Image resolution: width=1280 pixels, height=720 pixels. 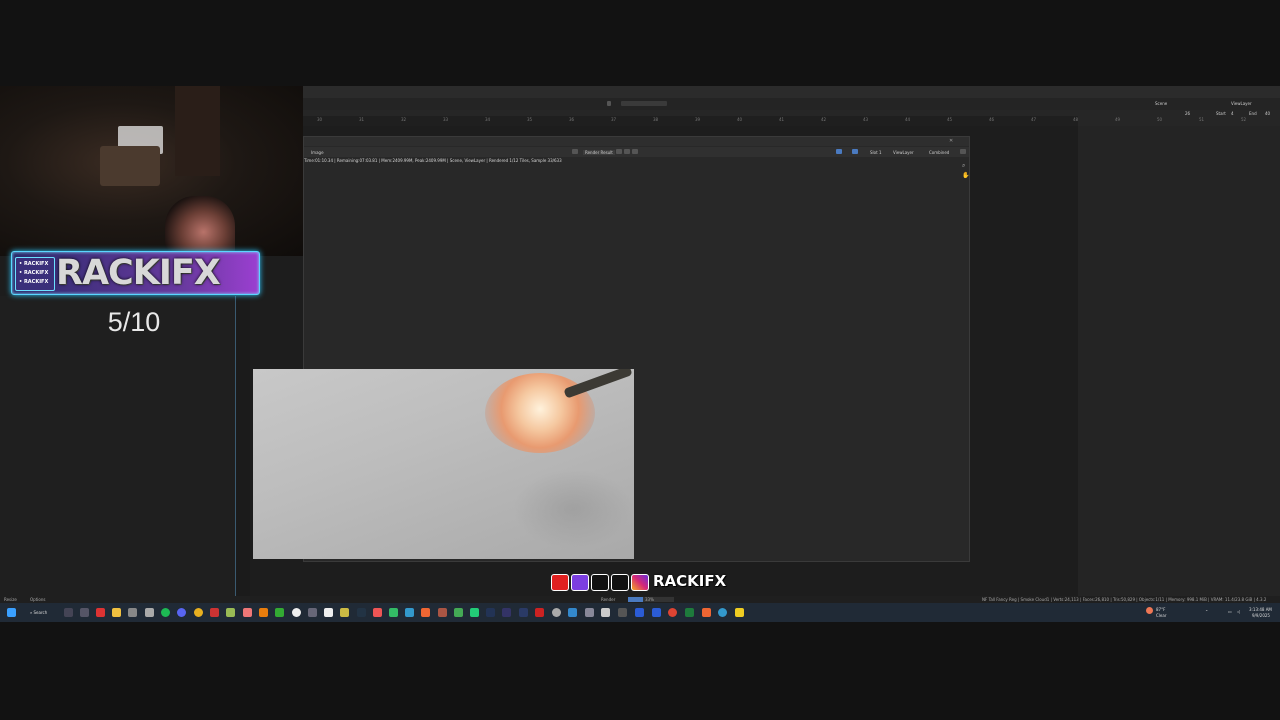 What do you see at coordinates (490, 612) in the screenshot?
I see `photoshop-icon` at bounding box center [490, 612].